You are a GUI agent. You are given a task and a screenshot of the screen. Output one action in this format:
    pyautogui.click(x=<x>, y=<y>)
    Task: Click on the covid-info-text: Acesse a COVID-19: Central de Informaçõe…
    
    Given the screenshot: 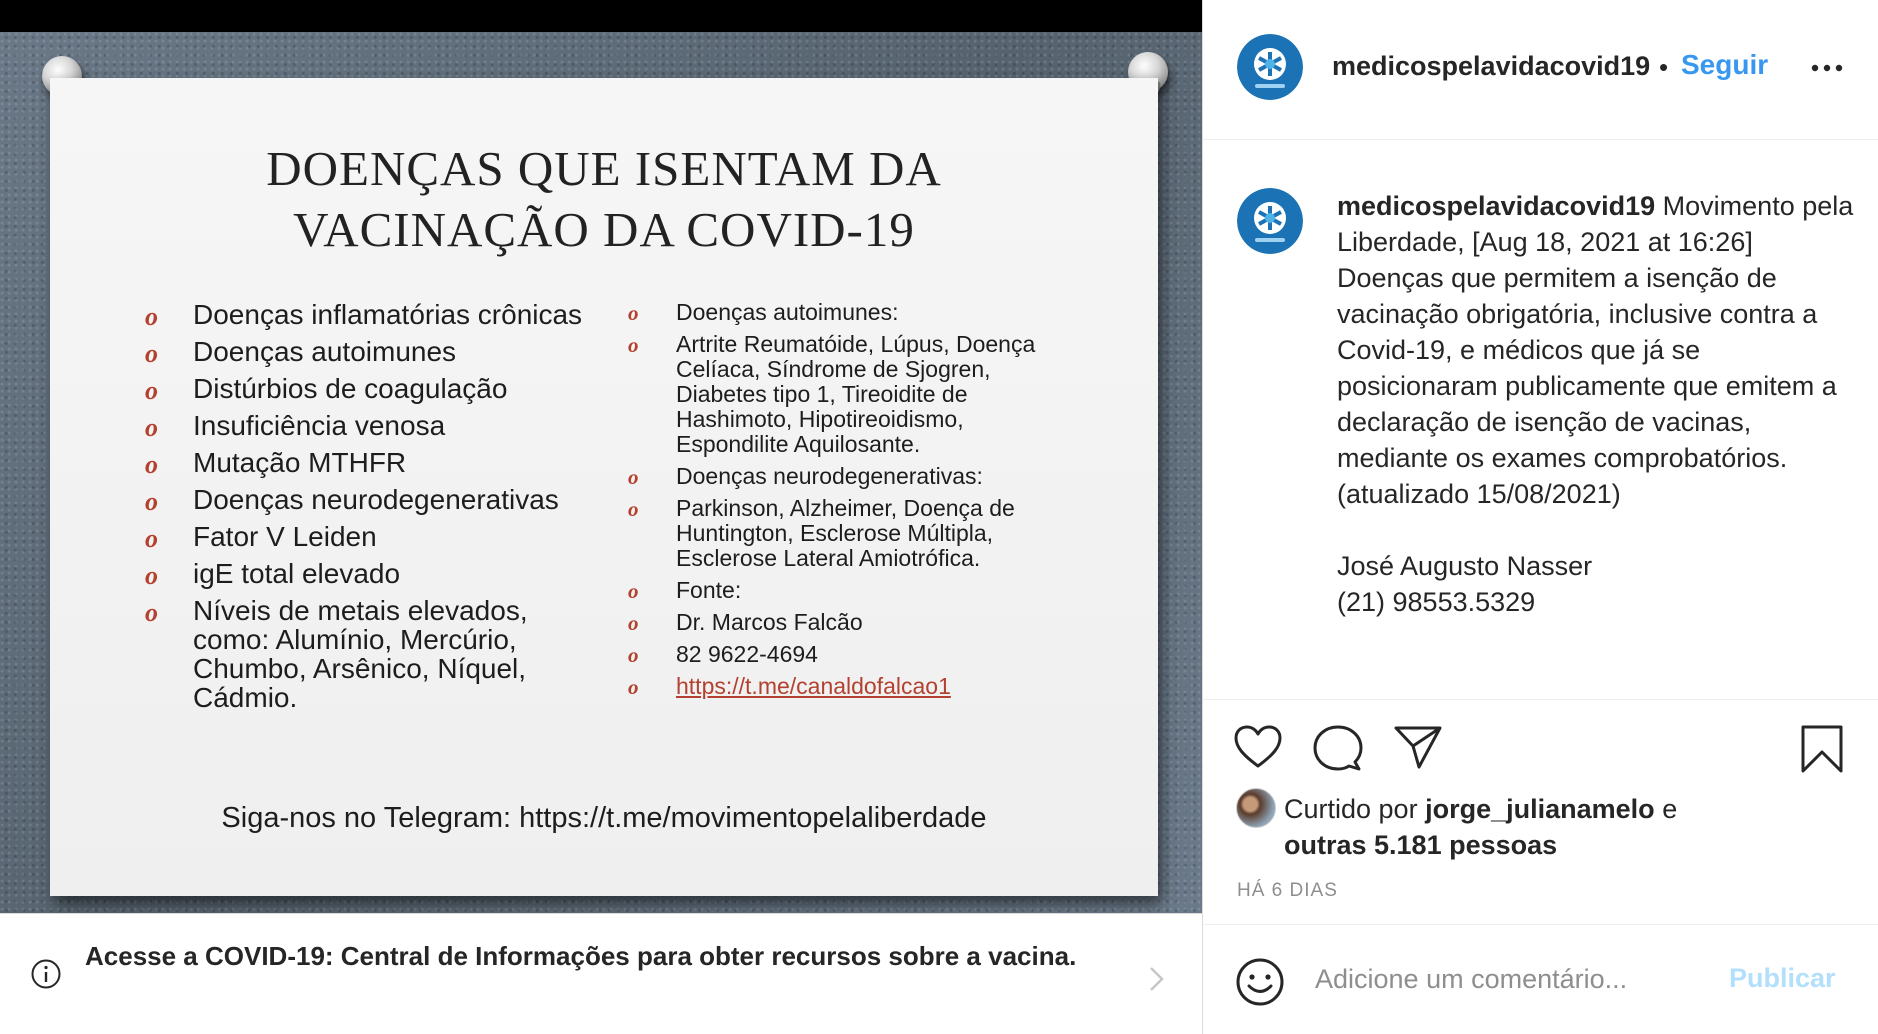 What is the action you would take?
    pyautogui.click(x=581, y=956)
    